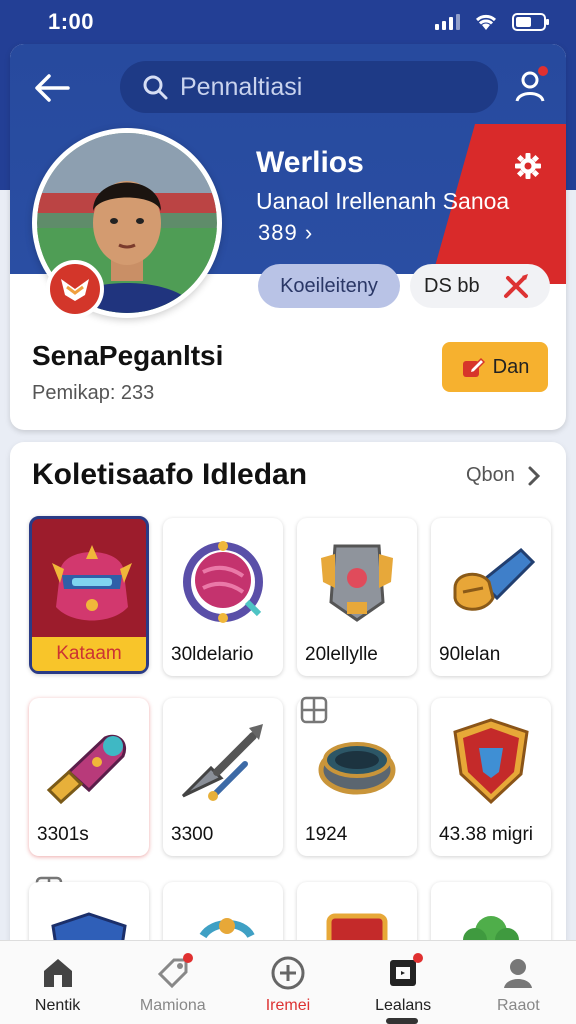 This screenshot has height=1024, width=576. What do you see at coordinates (486, 22) in the screenshot?
I see `wifi-icon` at bounding box center [486, 22].